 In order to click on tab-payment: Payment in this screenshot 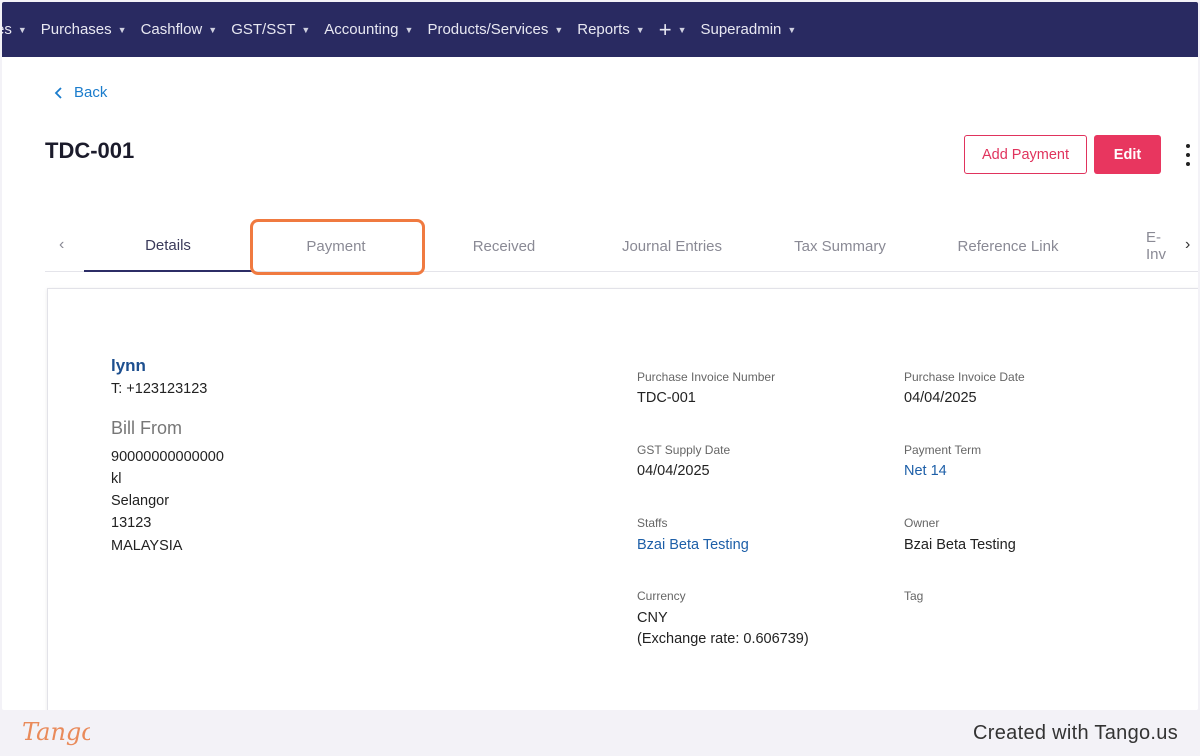, I will do `click(336, 246)`.